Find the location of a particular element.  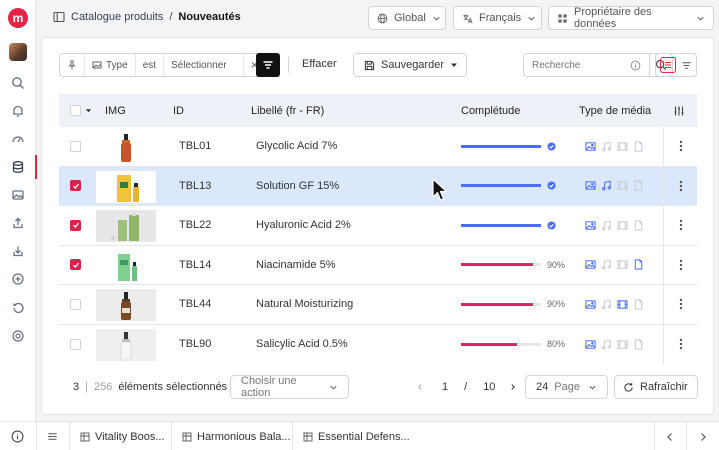

help-info-icon is located at coordinates (17, 436).